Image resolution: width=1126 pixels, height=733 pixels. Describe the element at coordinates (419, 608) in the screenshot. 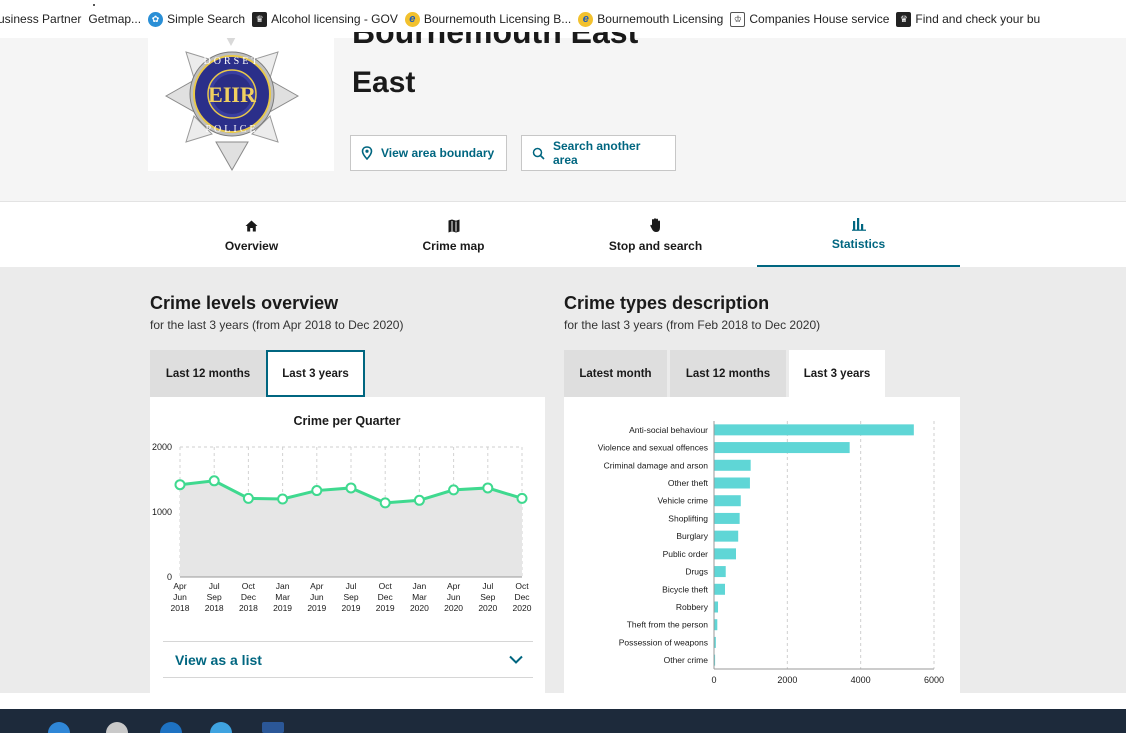

I see `x-tick-label: 2020` at that location.